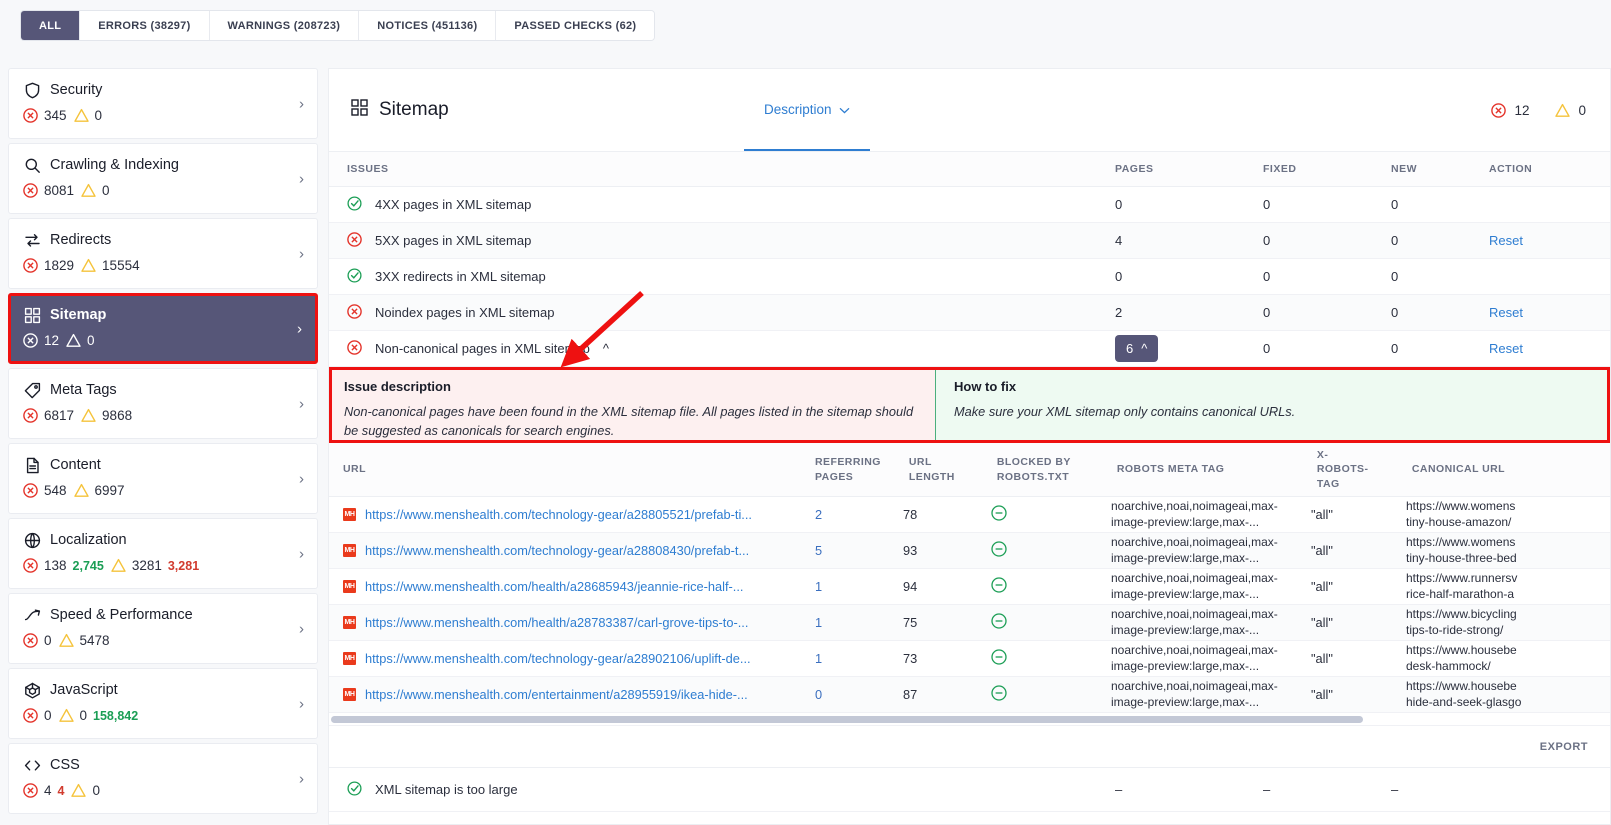 This screenshot has width=1611, height=825. Describe the element at coordinates (969, 205) in the screenshot. I see `issue-row: 4XX pages in XML sitemap 0 0 0` at that location.